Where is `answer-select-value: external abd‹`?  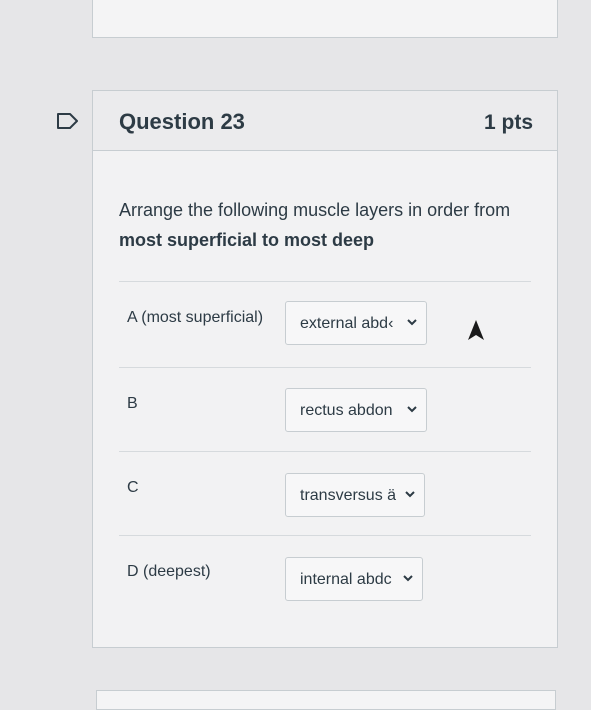 answer-select-value: external abd‹ is located at coordinates (347, 323).